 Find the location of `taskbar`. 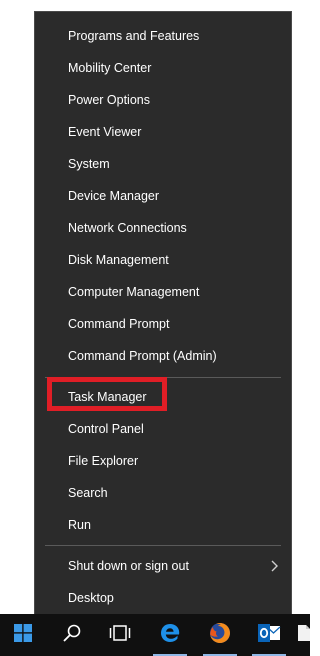

taskbar is located at coordinates (155, 635).